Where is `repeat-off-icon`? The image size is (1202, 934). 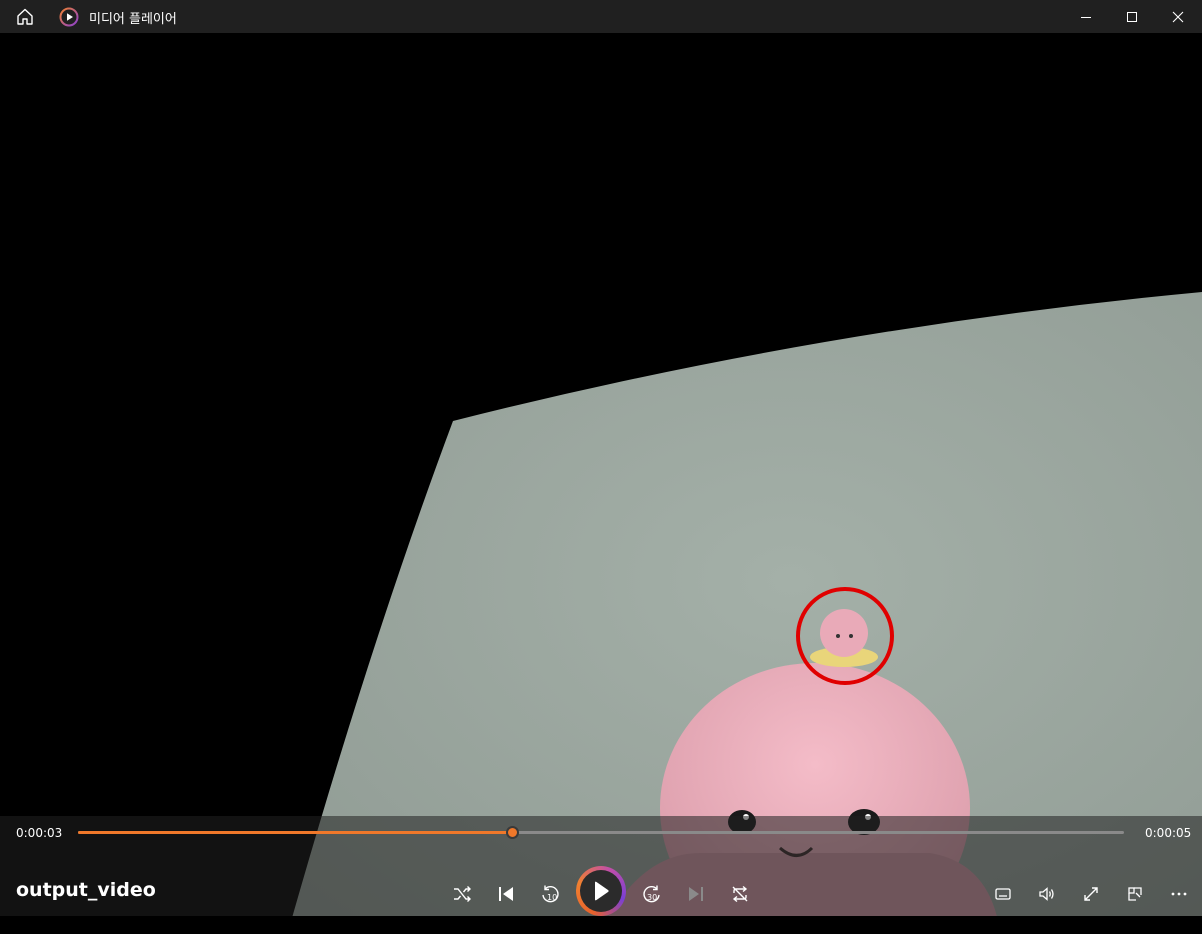 repeat-off-icon is located at coordinates (740, 894).